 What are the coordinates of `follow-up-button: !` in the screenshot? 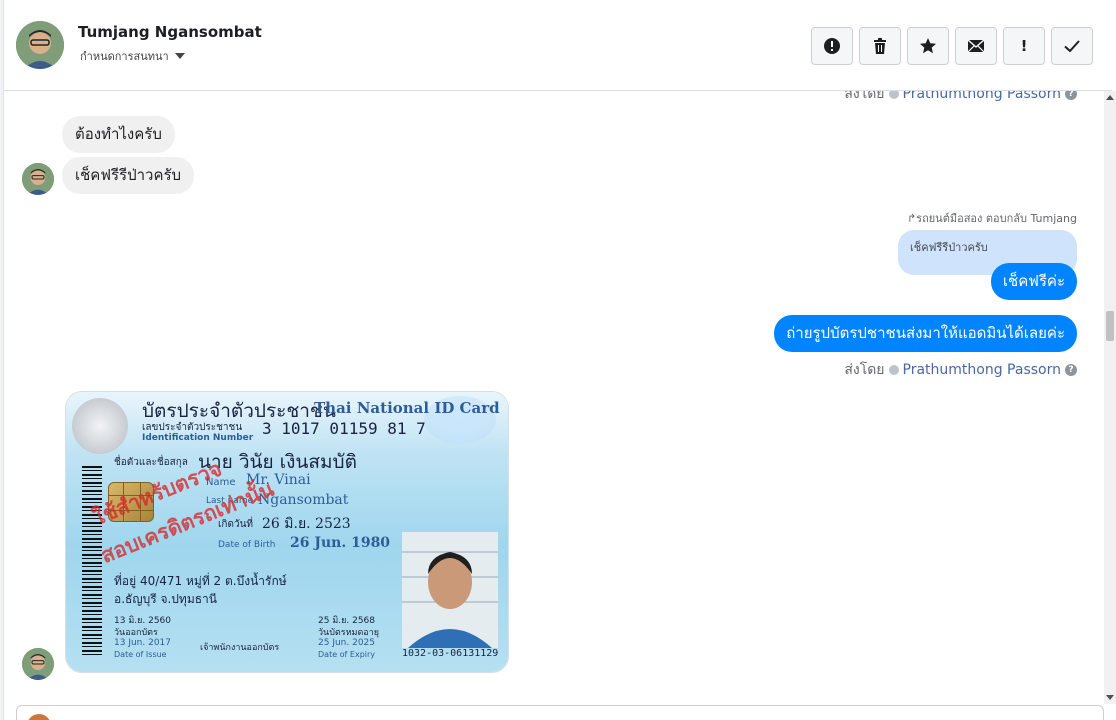 It's located at (1024, 46).